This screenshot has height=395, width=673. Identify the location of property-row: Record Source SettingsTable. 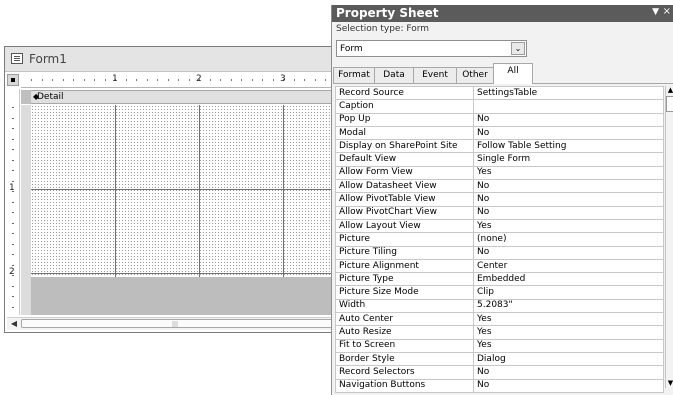
(499, 93).